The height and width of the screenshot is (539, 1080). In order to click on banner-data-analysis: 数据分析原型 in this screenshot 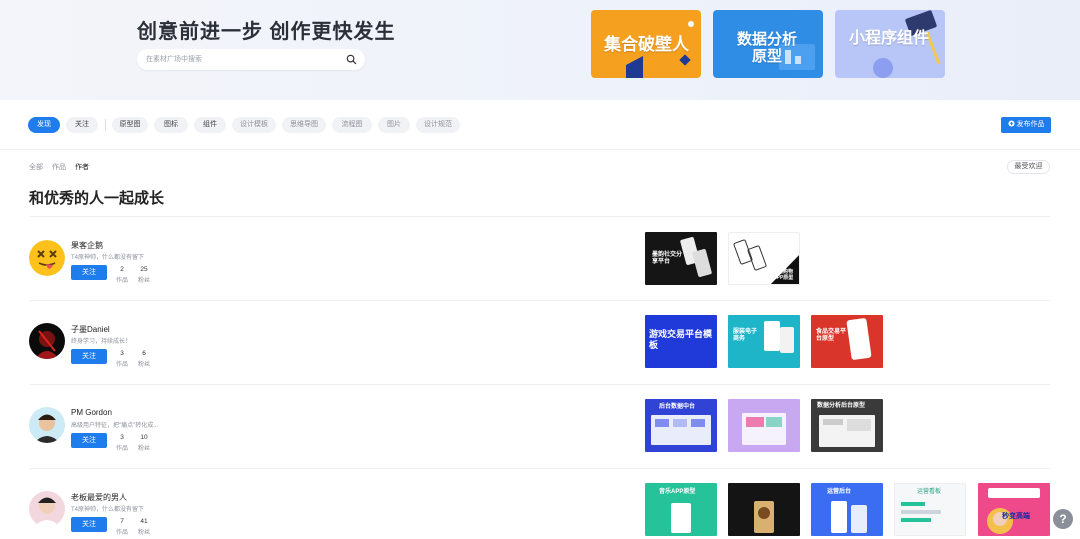, I will do `click(768, 44)`.